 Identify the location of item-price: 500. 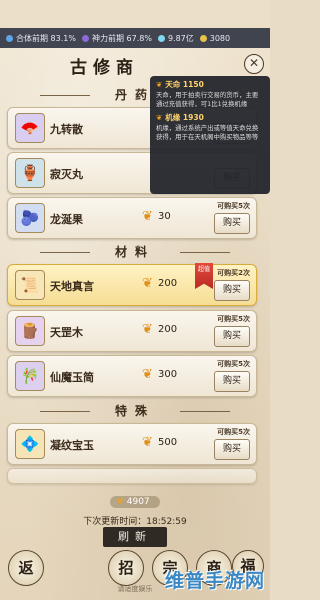
(168, 442).